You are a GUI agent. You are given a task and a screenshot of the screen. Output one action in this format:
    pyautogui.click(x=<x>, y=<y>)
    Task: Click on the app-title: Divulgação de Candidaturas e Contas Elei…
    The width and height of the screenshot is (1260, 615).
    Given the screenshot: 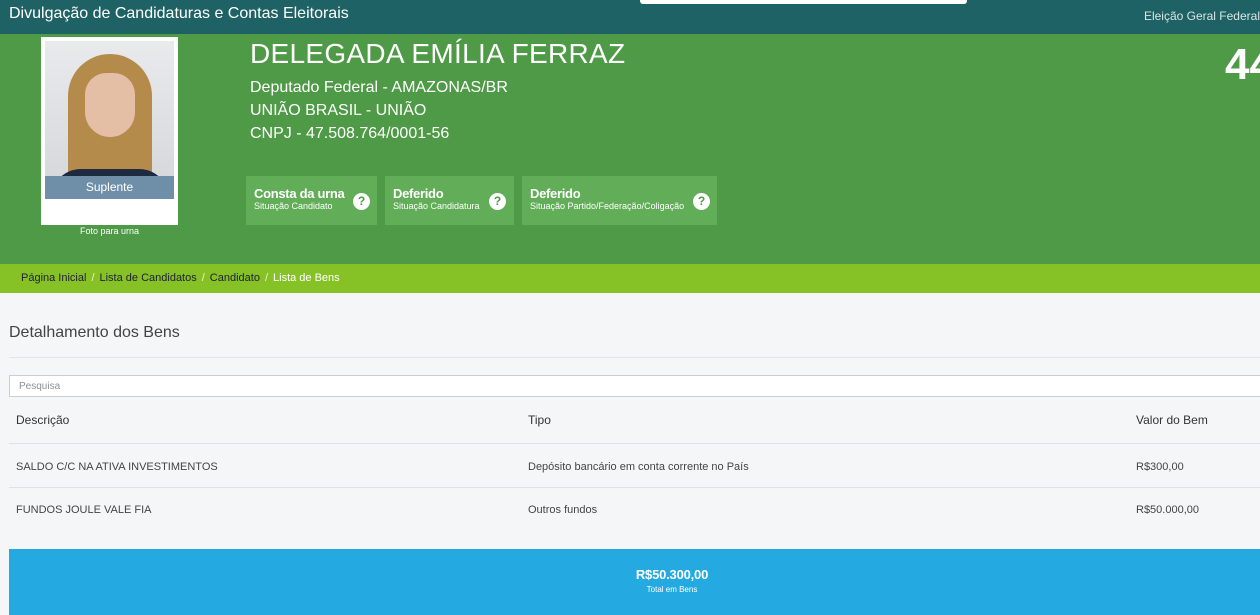 What is the action you would take?
    pyautogui.click(x=179, y=14)
    